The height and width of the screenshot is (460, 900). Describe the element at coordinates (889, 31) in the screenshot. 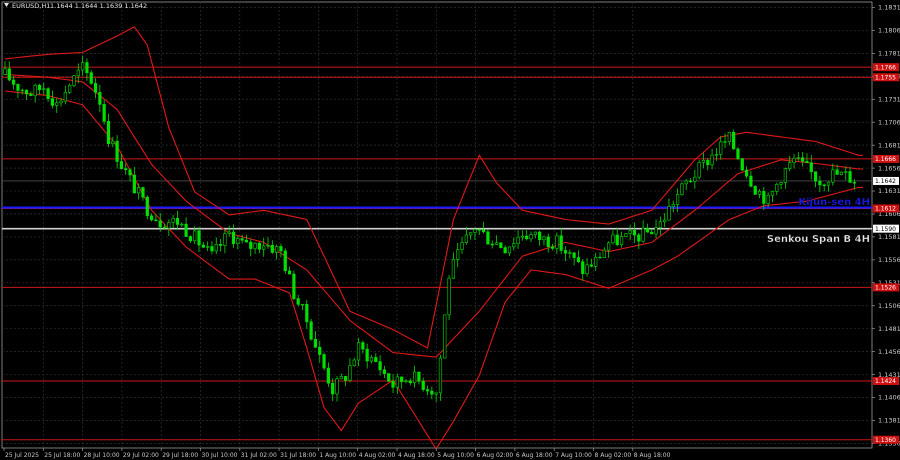

I see `y-tick-label: 1.1806` at that location.